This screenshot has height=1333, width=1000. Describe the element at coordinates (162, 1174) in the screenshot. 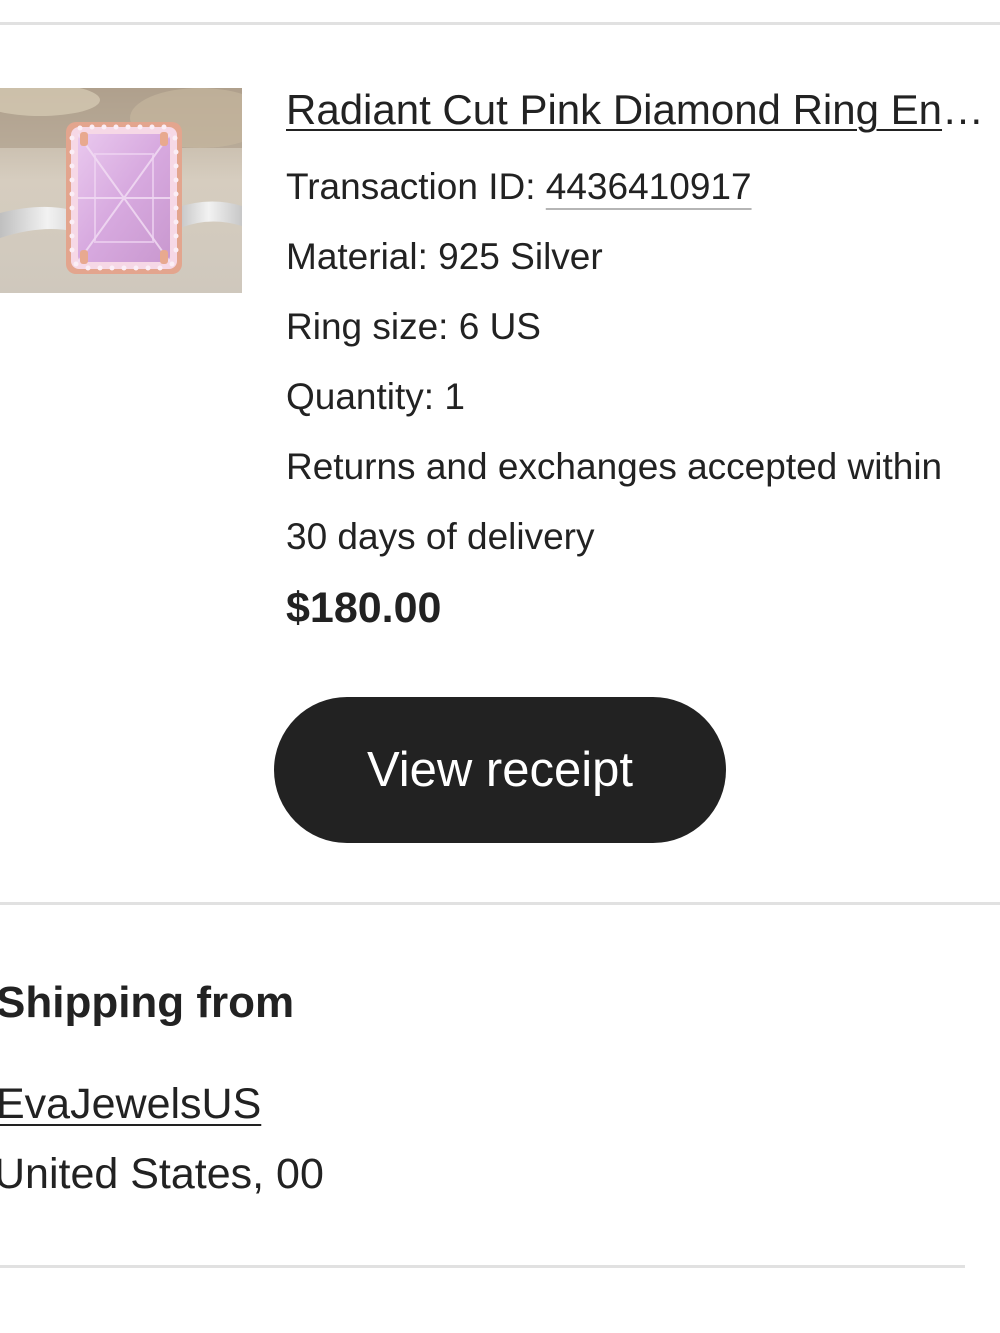

I see `shipping-location-text: United States, 00` at that location.